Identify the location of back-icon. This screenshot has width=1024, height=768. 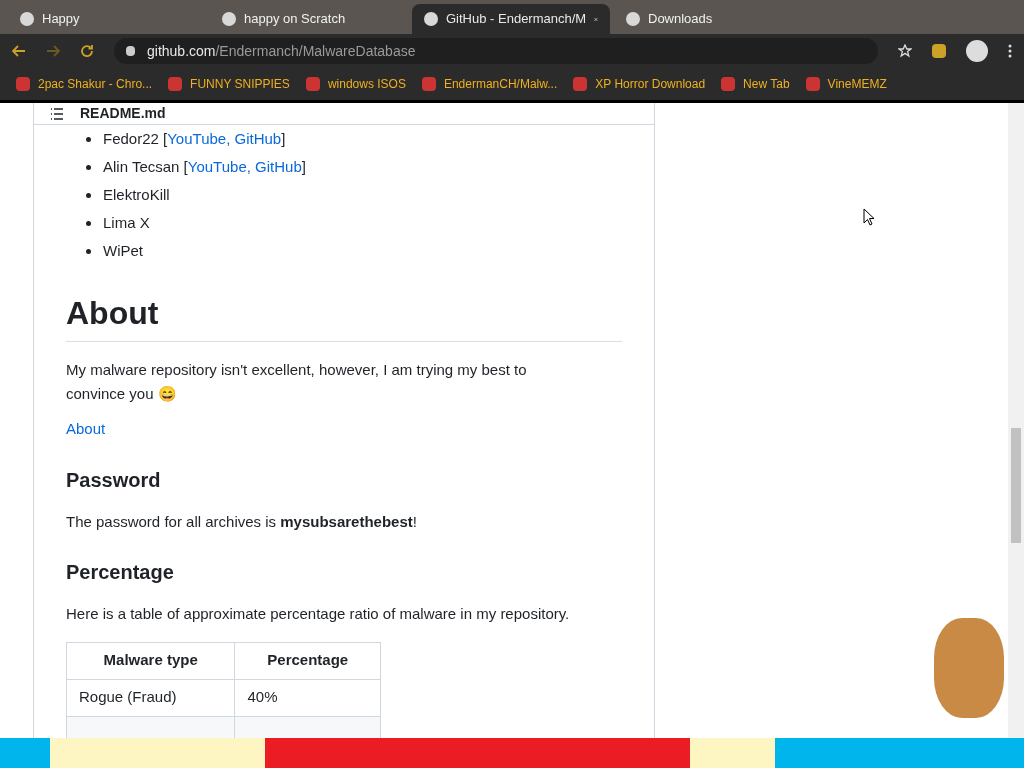
(19, 51).